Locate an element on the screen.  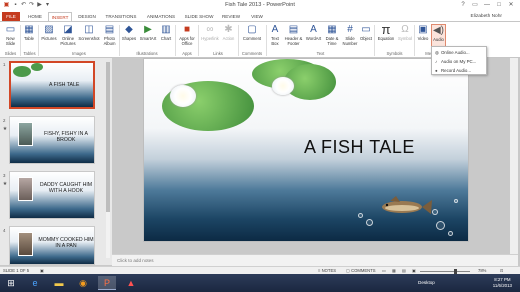
window-title: Fish Tale 2013 - PowerPoint is located at coordinates (260, 5).